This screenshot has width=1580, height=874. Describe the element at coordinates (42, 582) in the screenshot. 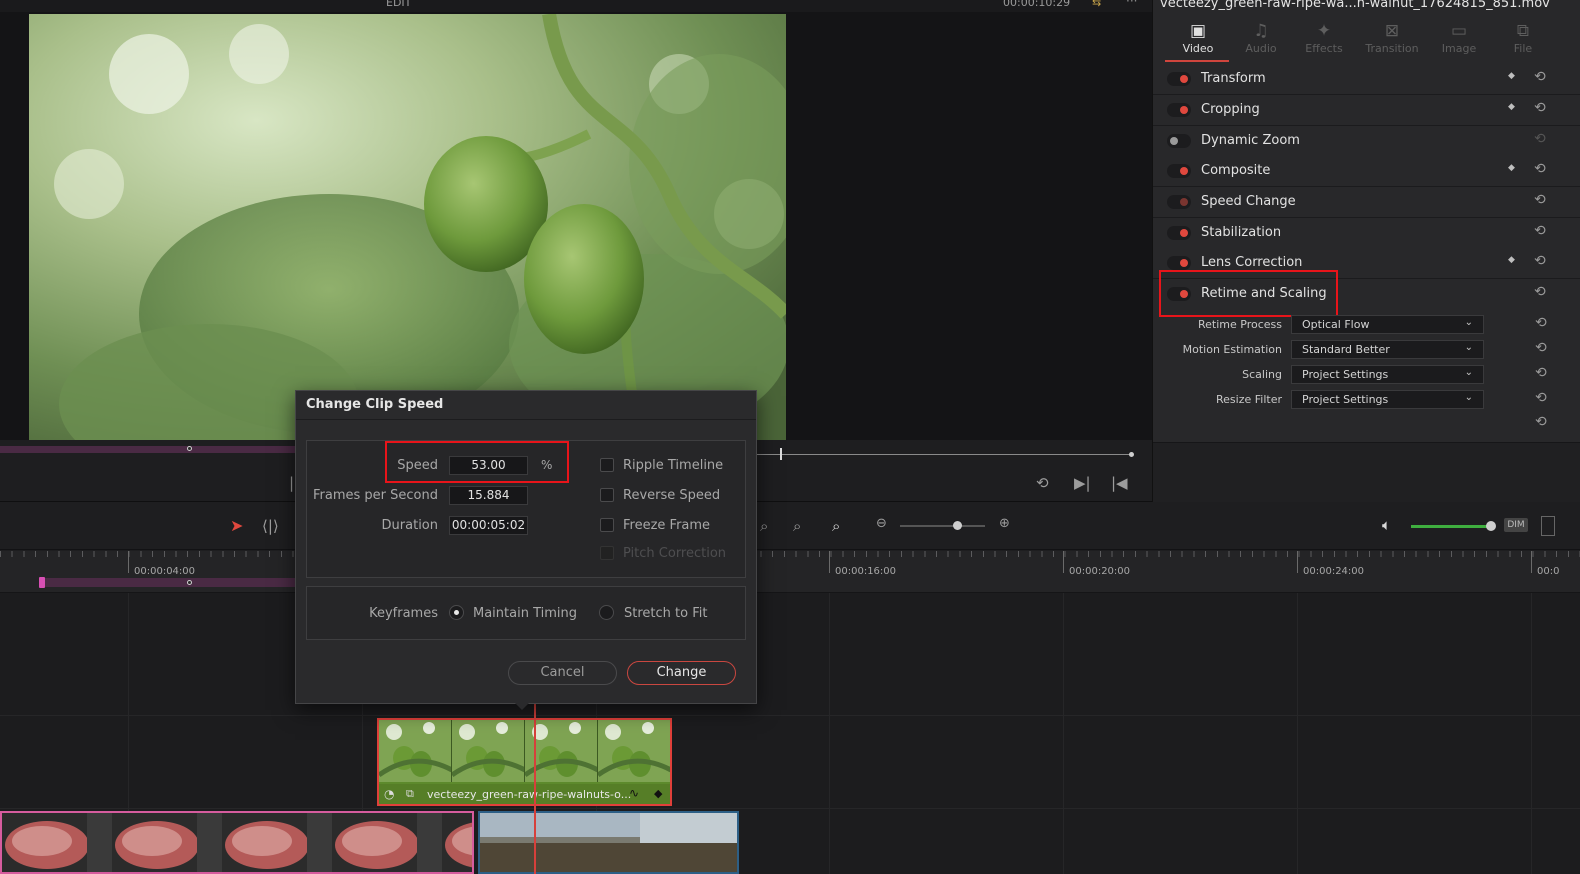

I see `in-point-marker` at that location.